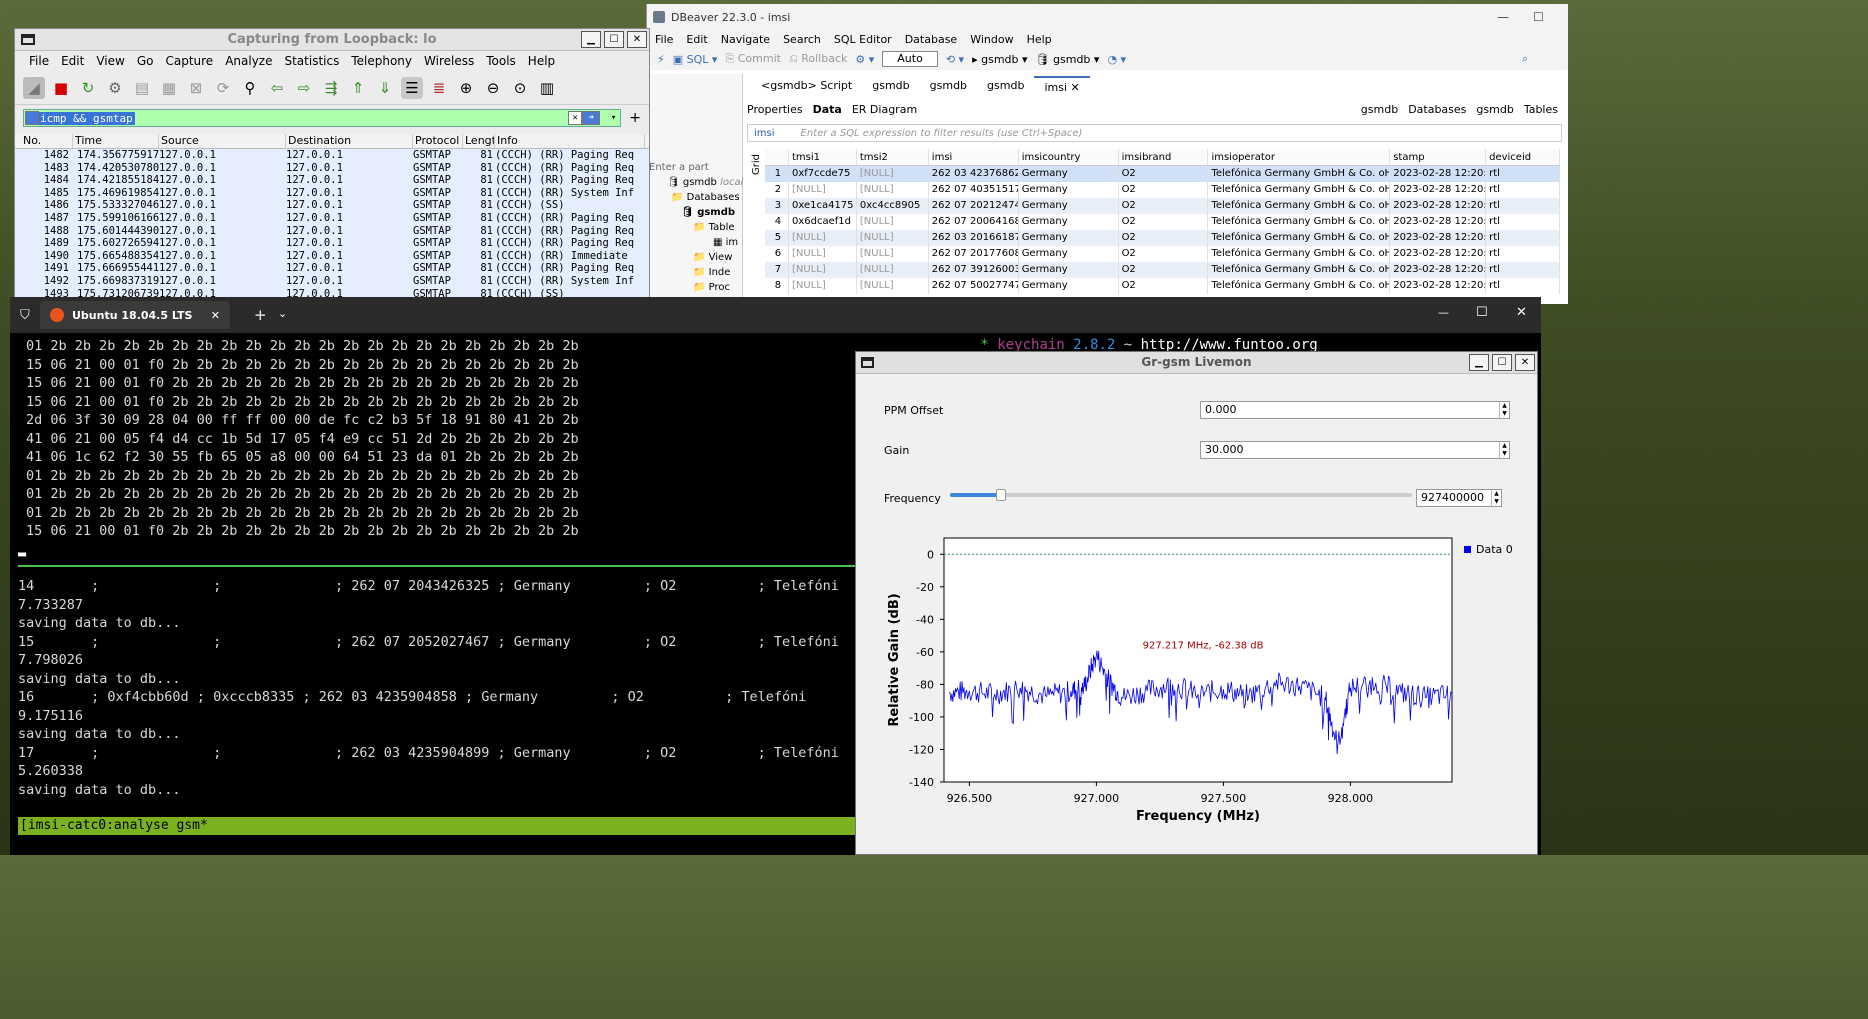 Image resolution: width=1868 pixels, height=1019 pixels. Describe the element at coordinates (708, 212) in the screenshot. I see `nav-gsmdb-db: 🛢 gsmdb` at that location.